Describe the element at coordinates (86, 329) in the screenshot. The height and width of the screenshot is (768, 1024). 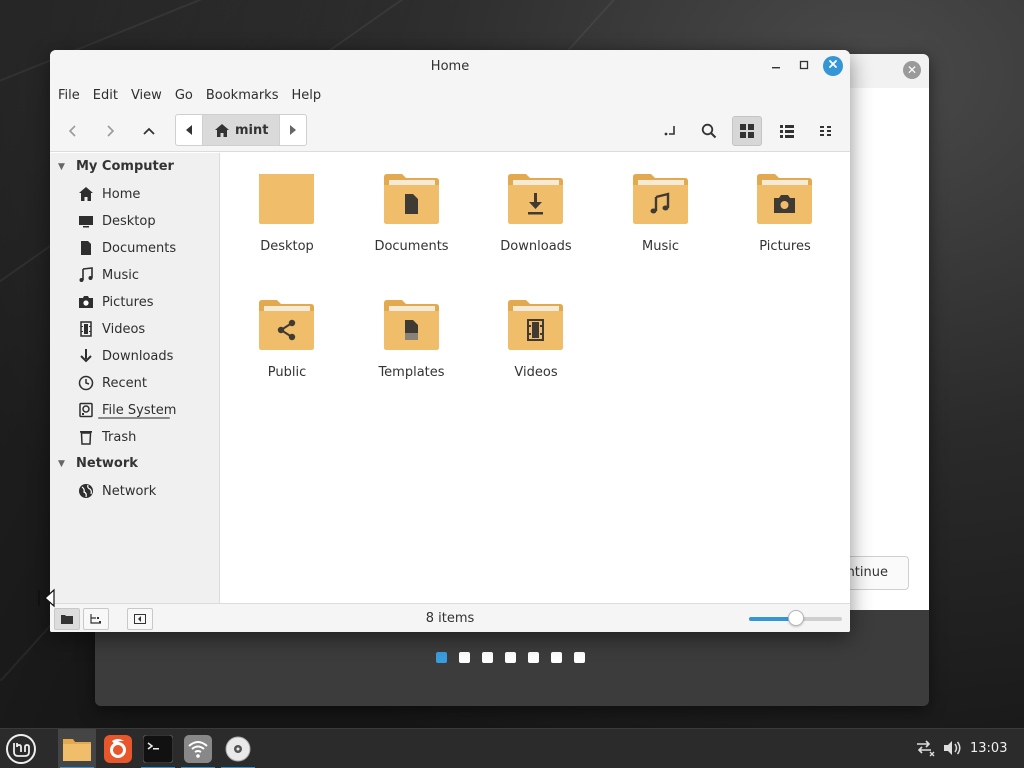
I see `film-icon` at that location.